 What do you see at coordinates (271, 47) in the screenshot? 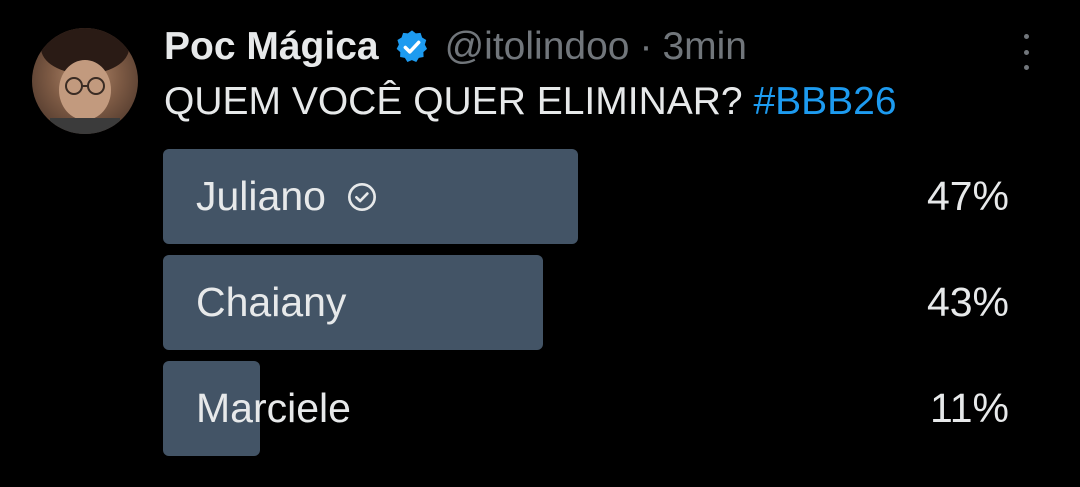
I see `display-name: Poc Mágica` at bounding box center [271, 47].